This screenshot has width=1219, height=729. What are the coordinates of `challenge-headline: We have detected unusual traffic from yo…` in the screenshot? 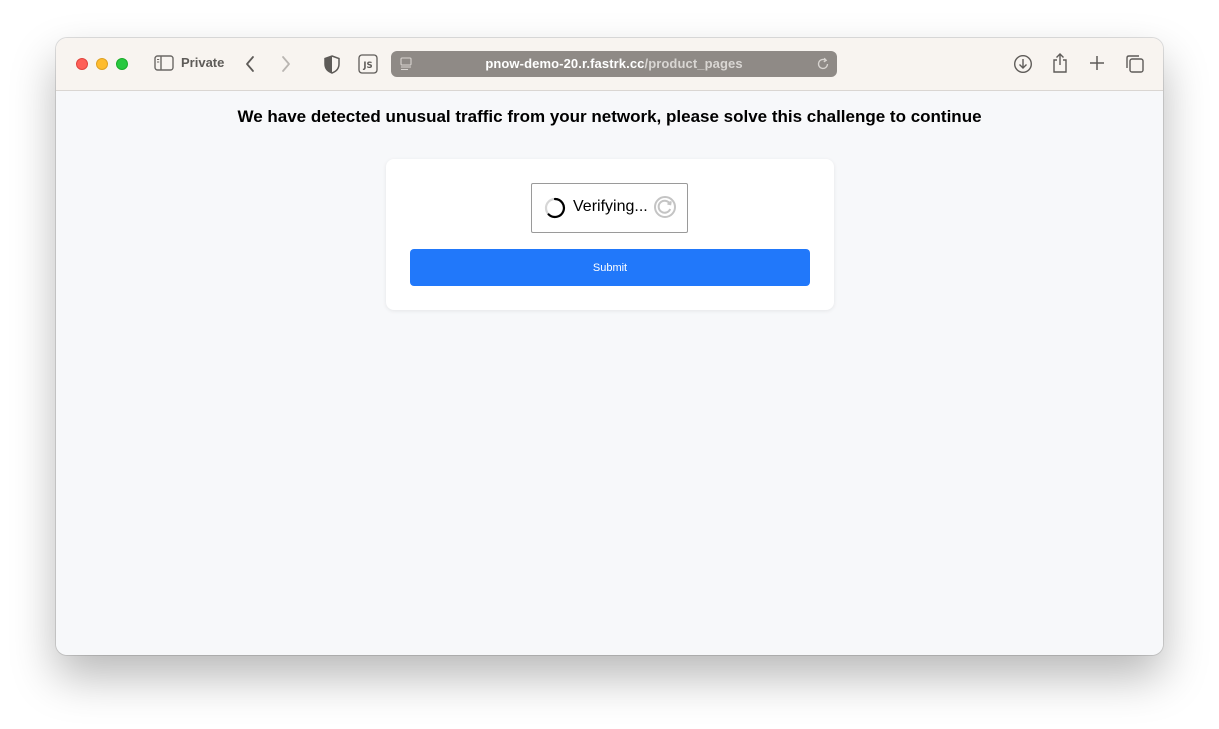 It's located at (609, 116).